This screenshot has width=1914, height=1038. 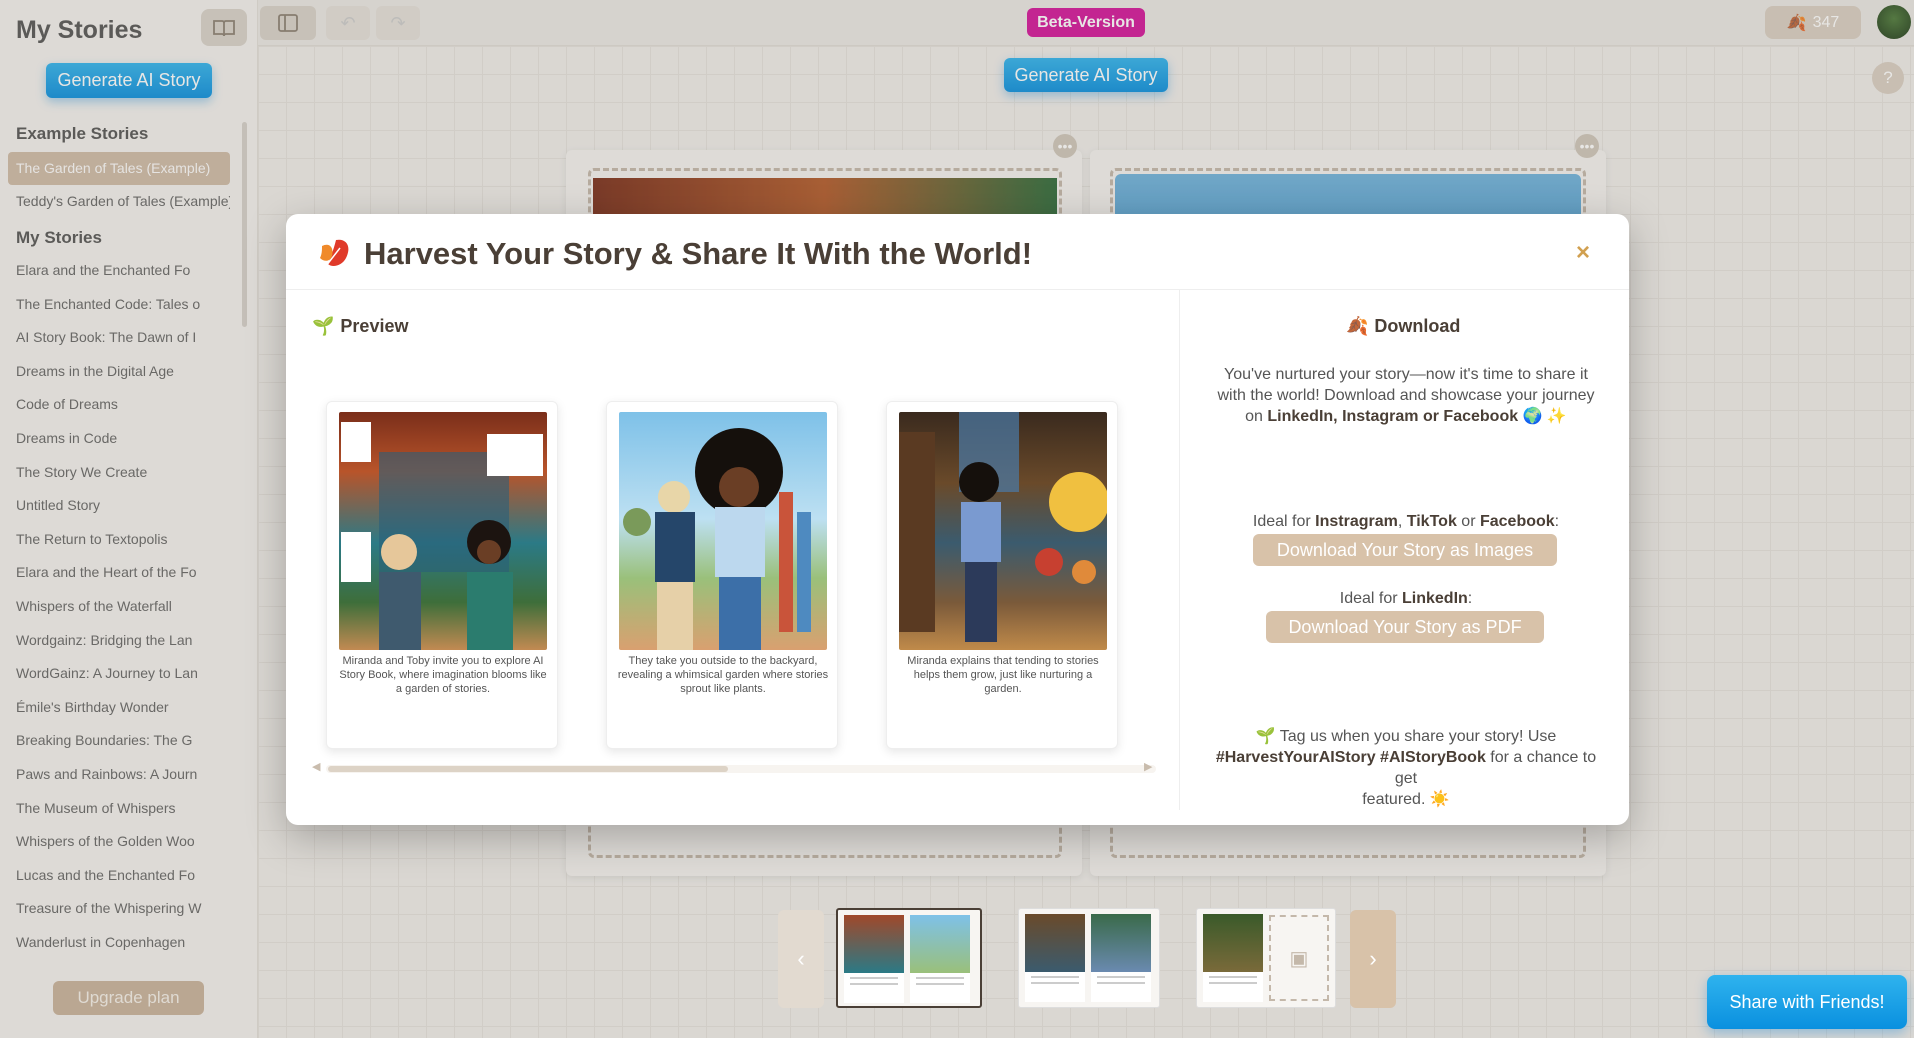 I want to click on tag-line-1: 🌱 Tag us when you share your story! Use, so click(x=1406, y=736).